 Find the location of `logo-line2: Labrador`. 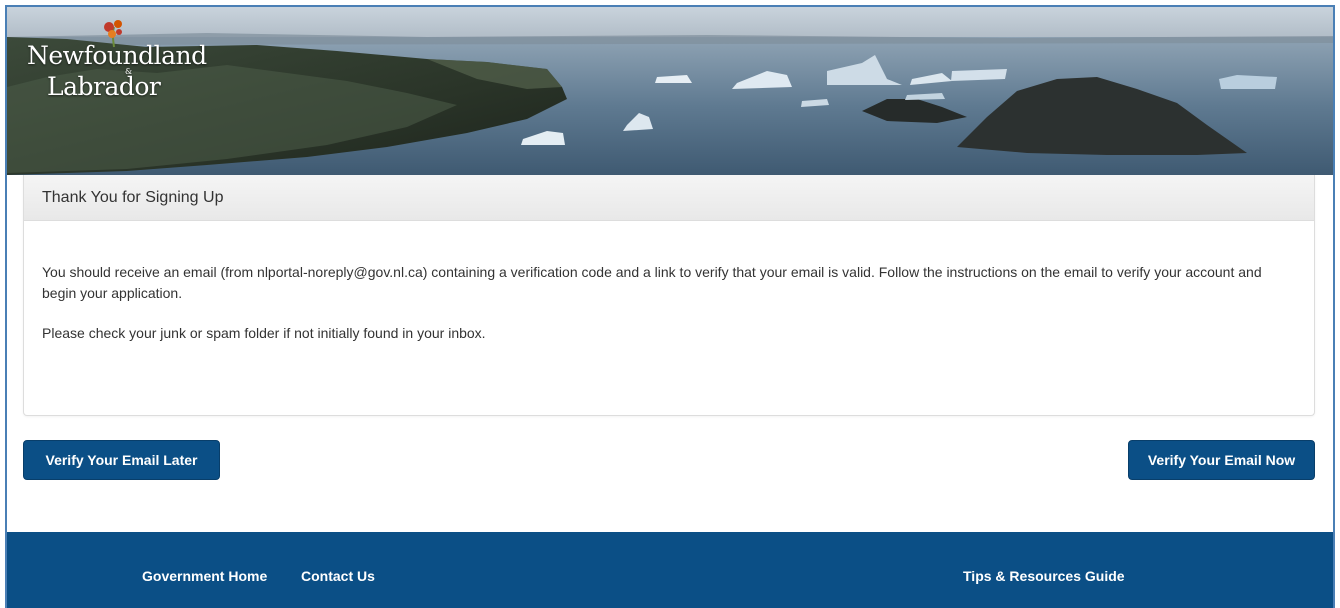

logo-line2: Labrador is located at coordinates (104, 86).